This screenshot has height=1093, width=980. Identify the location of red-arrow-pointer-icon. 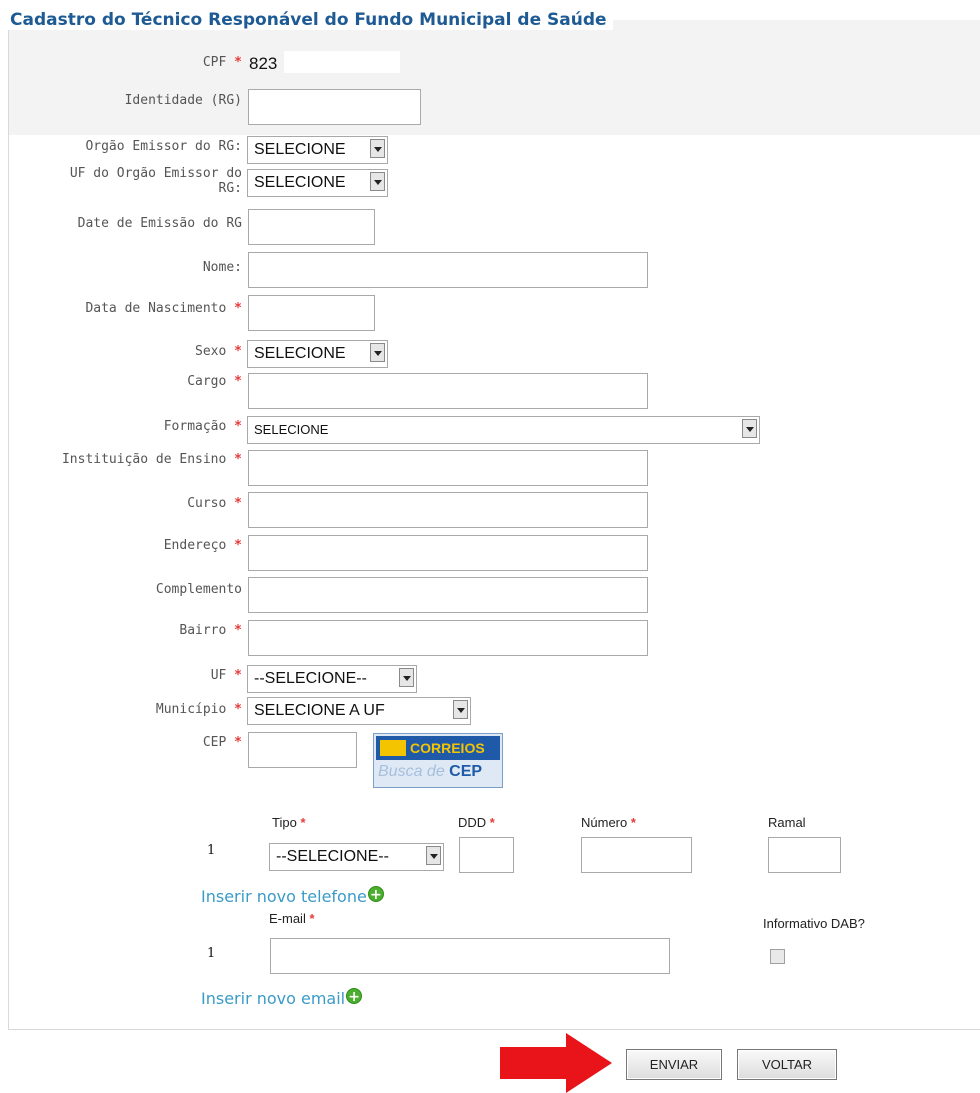
(556, 1063).